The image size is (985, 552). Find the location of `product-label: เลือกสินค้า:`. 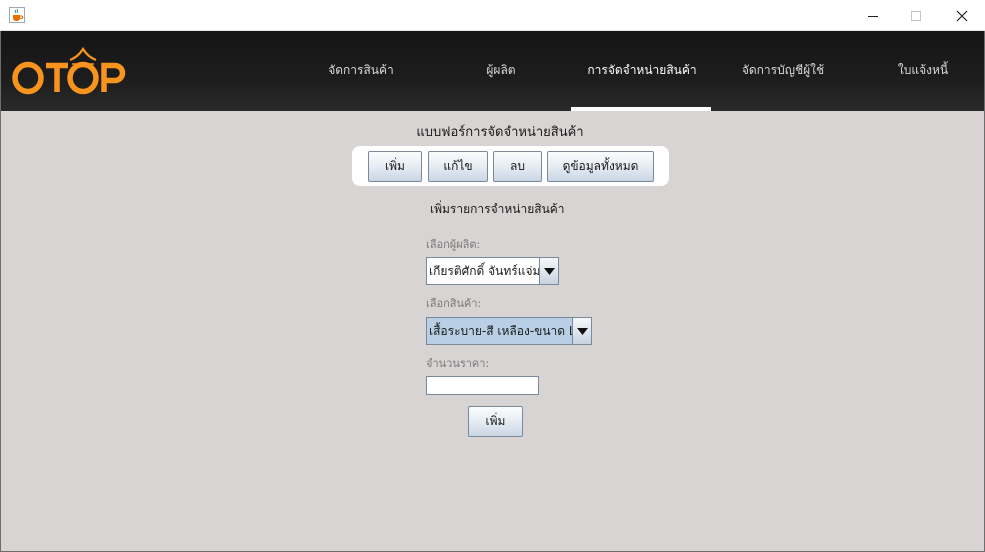

product-label: เลือกสินค้า: is located at coordinates (454, 303).